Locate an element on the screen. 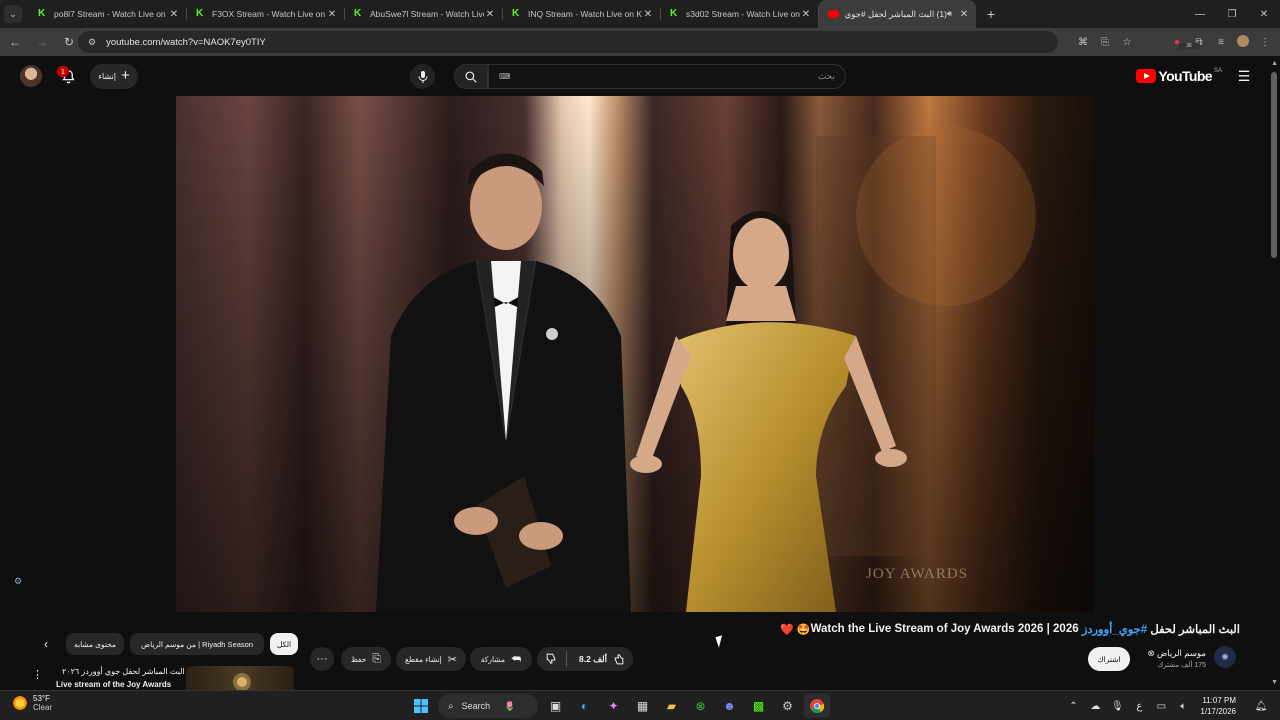 The height and width of the screenshot is (720, 1280). close-window-icon: ✕ is located at coordinates (1264, 14).